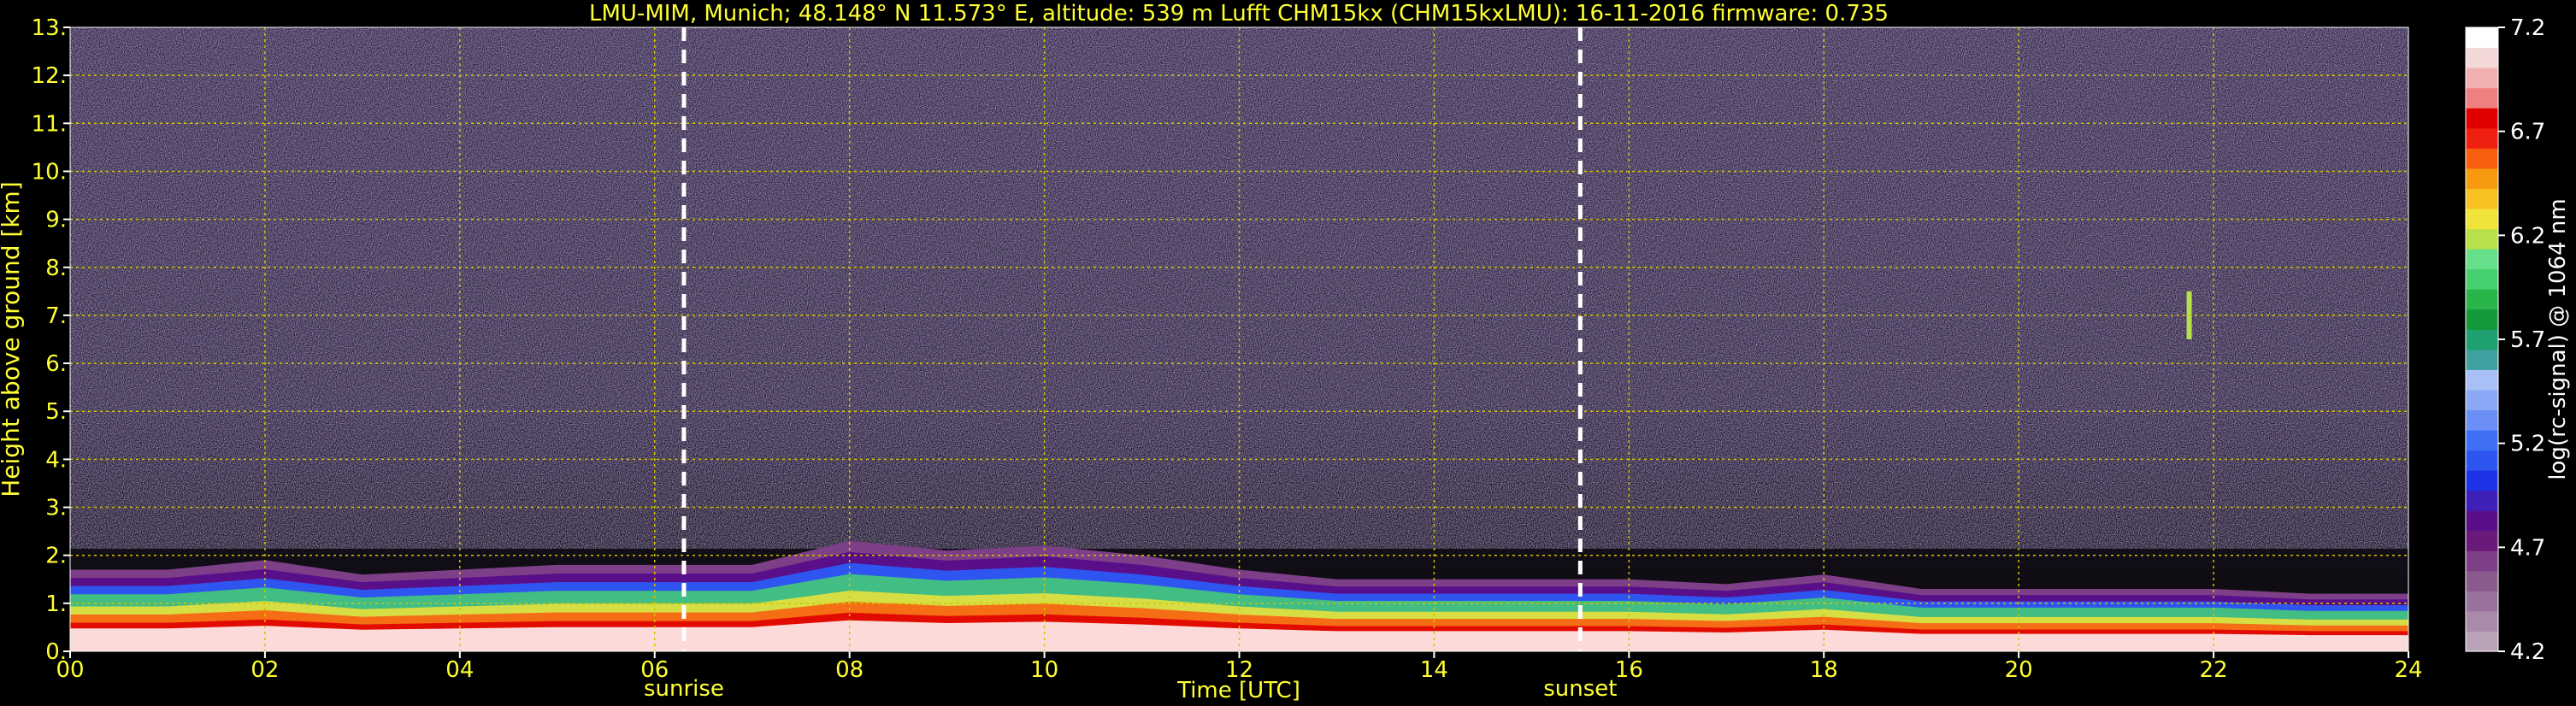  I want to click on y-axis-label: Height above ground [km], so click(12, 339).